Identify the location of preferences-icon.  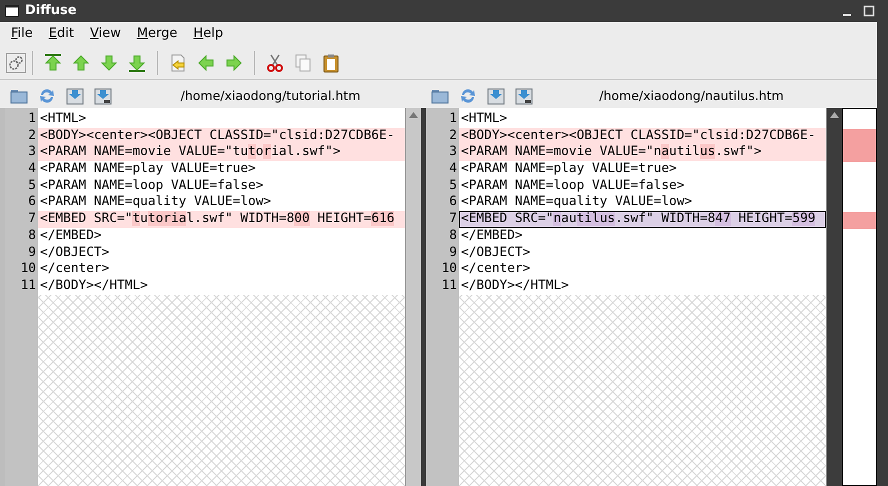
(16, 62).